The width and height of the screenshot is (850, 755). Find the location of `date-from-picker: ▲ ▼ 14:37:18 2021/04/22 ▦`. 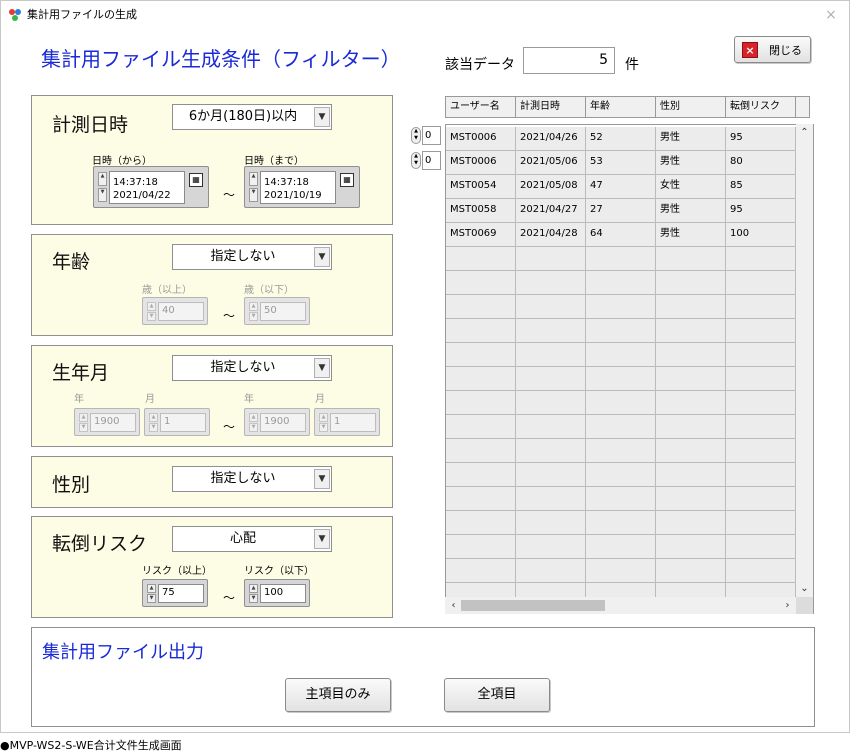

date-from-picker: ▲ ▼ 14:37:18 2021/04/22 ▦ is located at coordinates (151, 187).